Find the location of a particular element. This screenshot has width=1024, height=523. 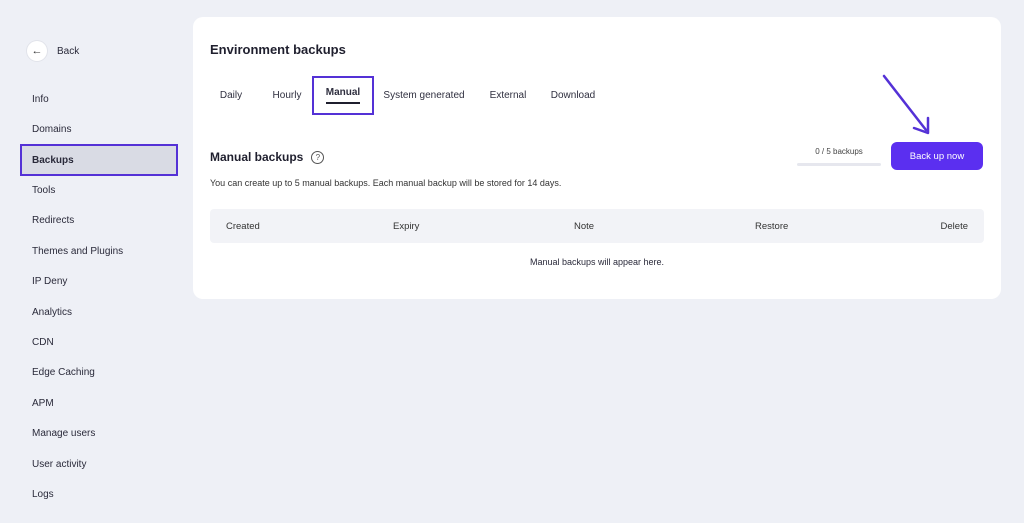

sidebar-item-label: APM is located at coordinates (43, 403).